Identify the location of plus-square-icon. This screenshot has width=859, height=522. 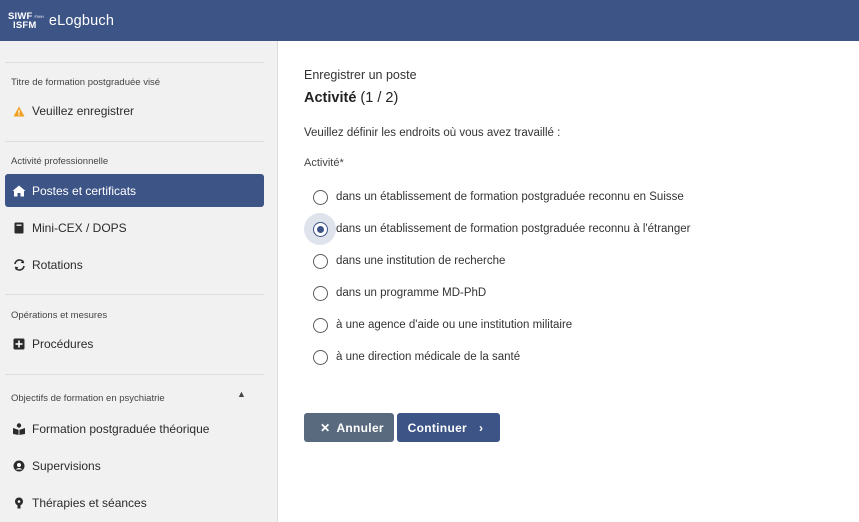
(19, 344).